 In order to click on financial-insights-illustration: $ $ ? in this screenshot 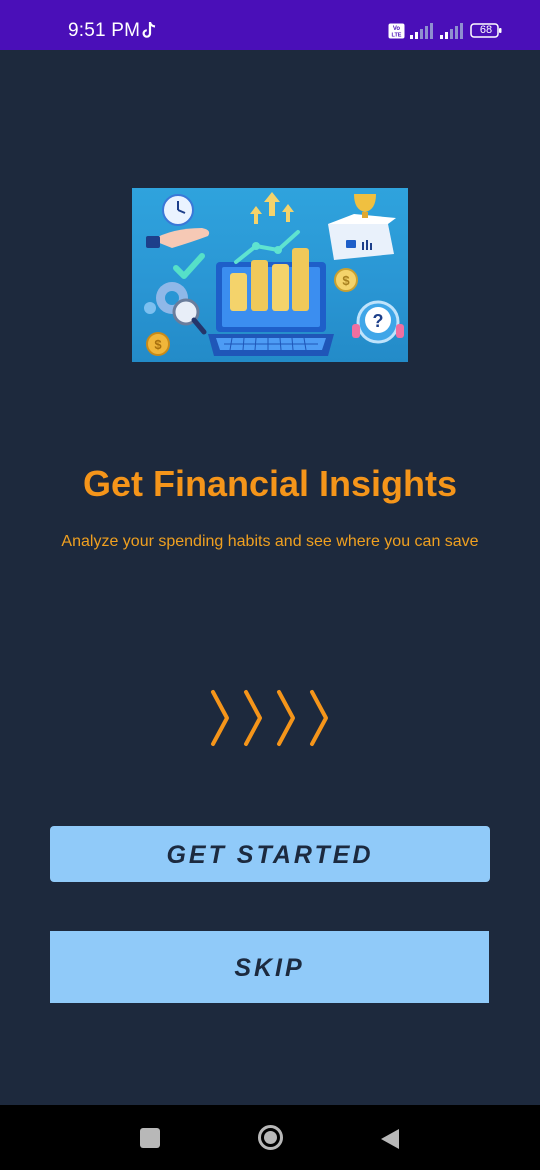, I will do `click(270, 275)`.